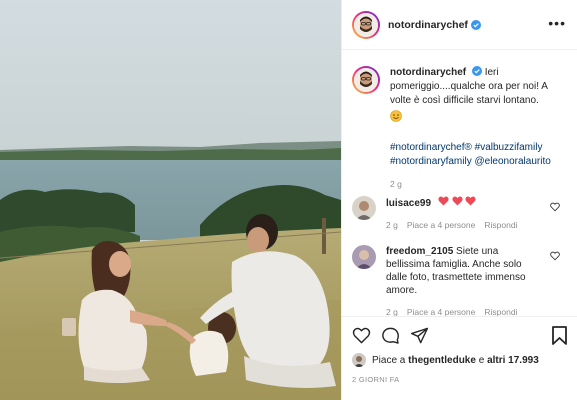 This screenshot has height=400, width=577. I want to click on save-bookmark-icon, so click(559, 335).